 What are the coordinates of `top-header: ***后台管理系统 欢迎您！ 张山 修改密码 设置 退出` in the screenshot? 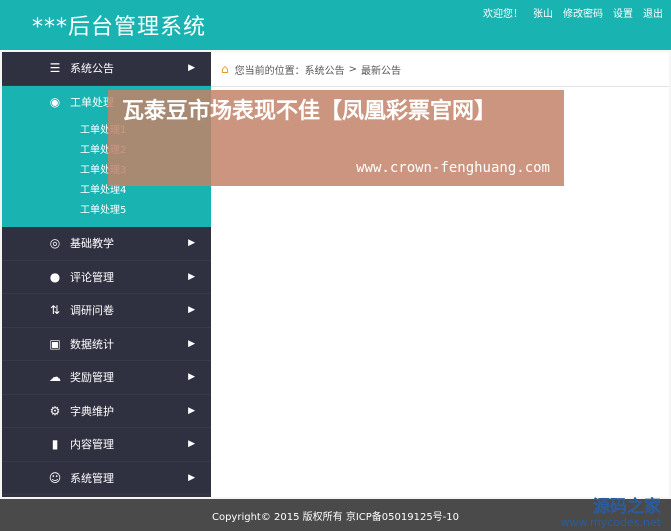 It's located at (335, 25).